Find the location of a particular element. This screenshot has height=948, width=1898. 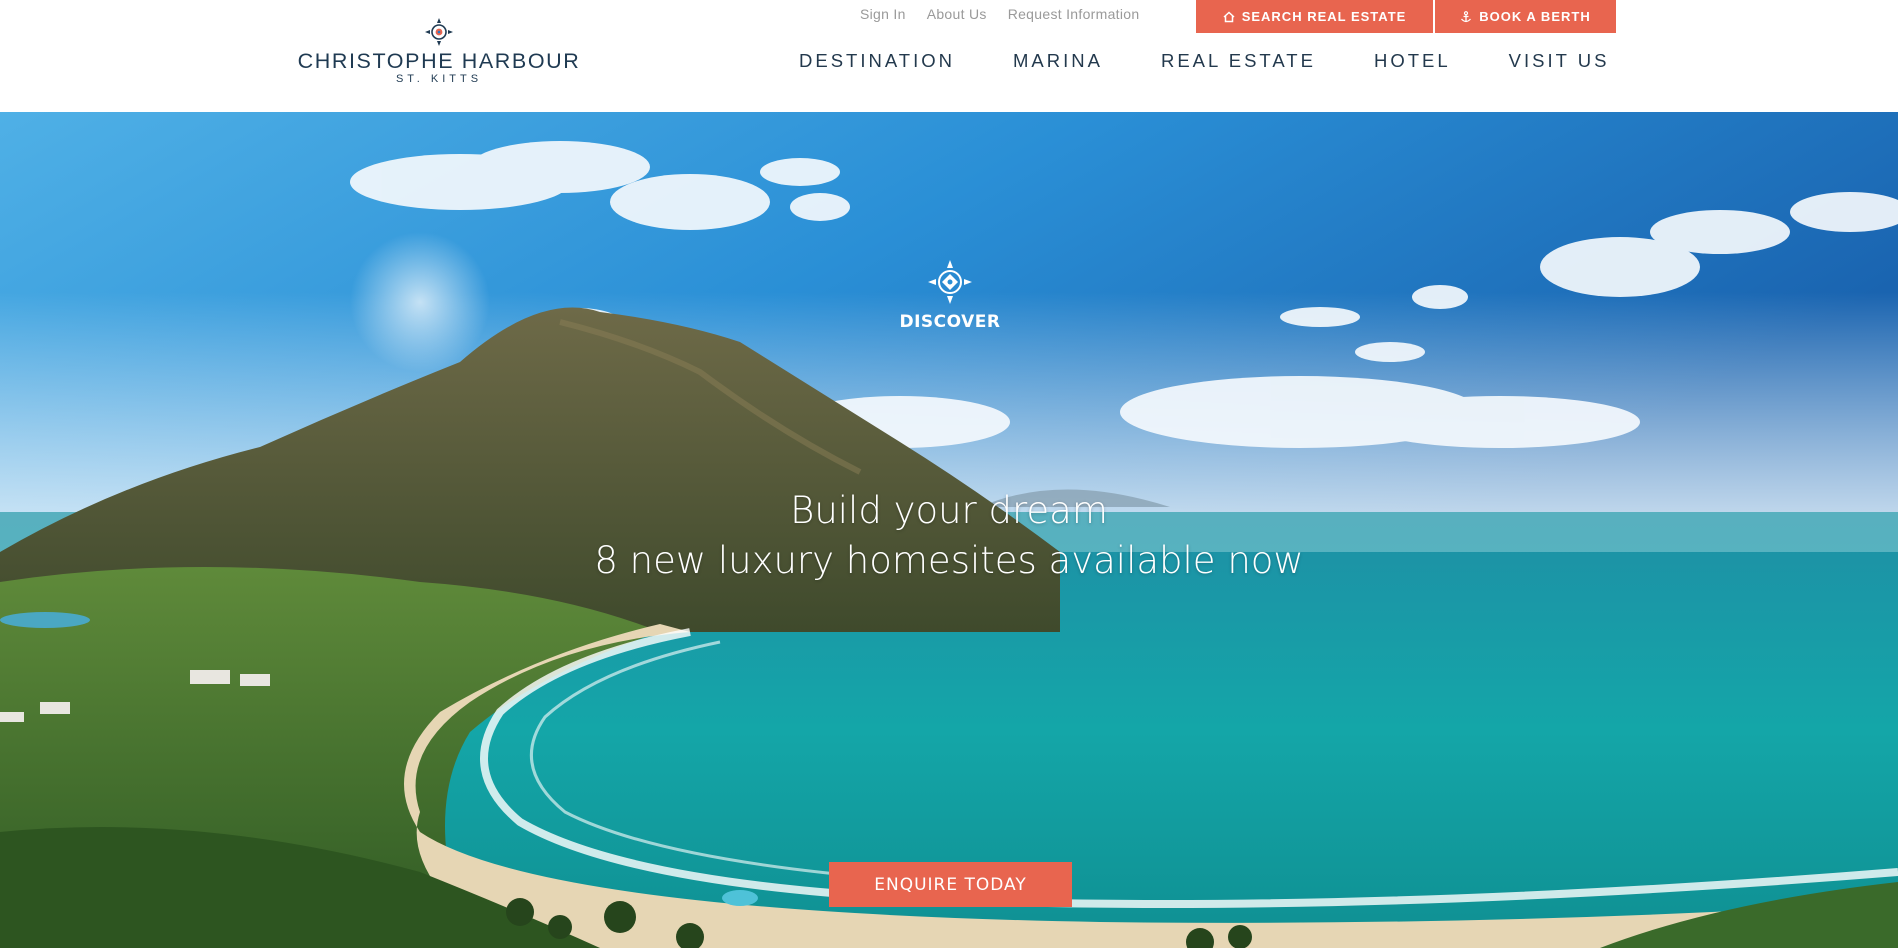

logo-name: CHRISTOPHE HARBOUR is located at coordinates (439, 61).